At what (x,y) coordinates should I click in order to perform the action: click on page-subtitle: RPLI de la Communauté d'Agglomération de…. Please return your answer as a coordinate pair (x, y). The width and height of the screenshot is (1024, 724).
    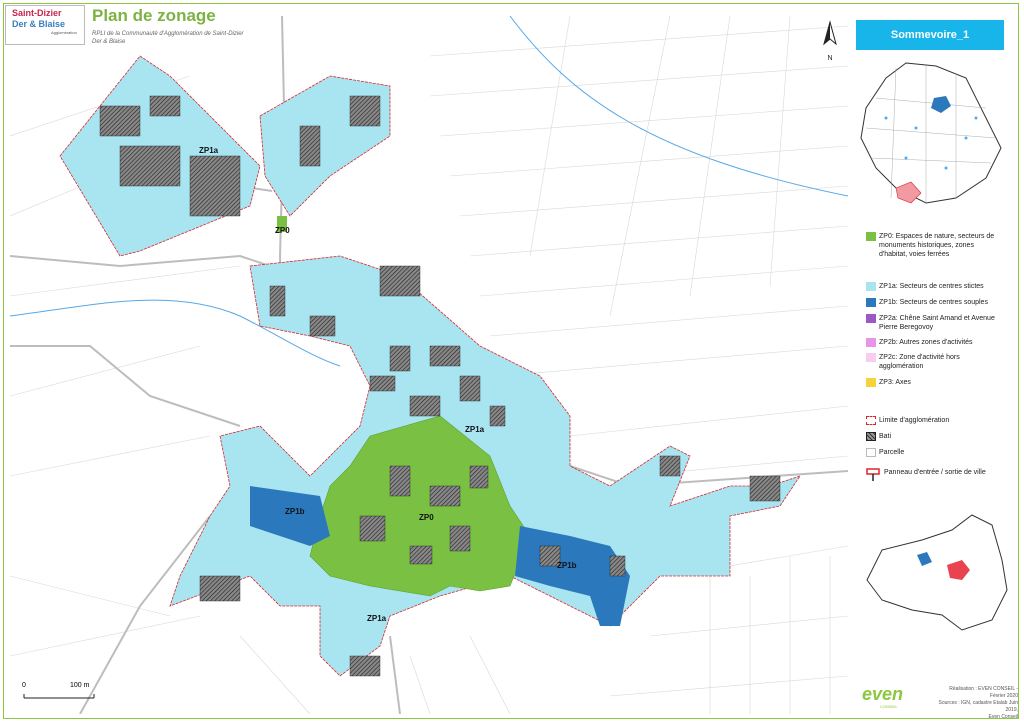
    Looking at the image, I should click on (168, 38).